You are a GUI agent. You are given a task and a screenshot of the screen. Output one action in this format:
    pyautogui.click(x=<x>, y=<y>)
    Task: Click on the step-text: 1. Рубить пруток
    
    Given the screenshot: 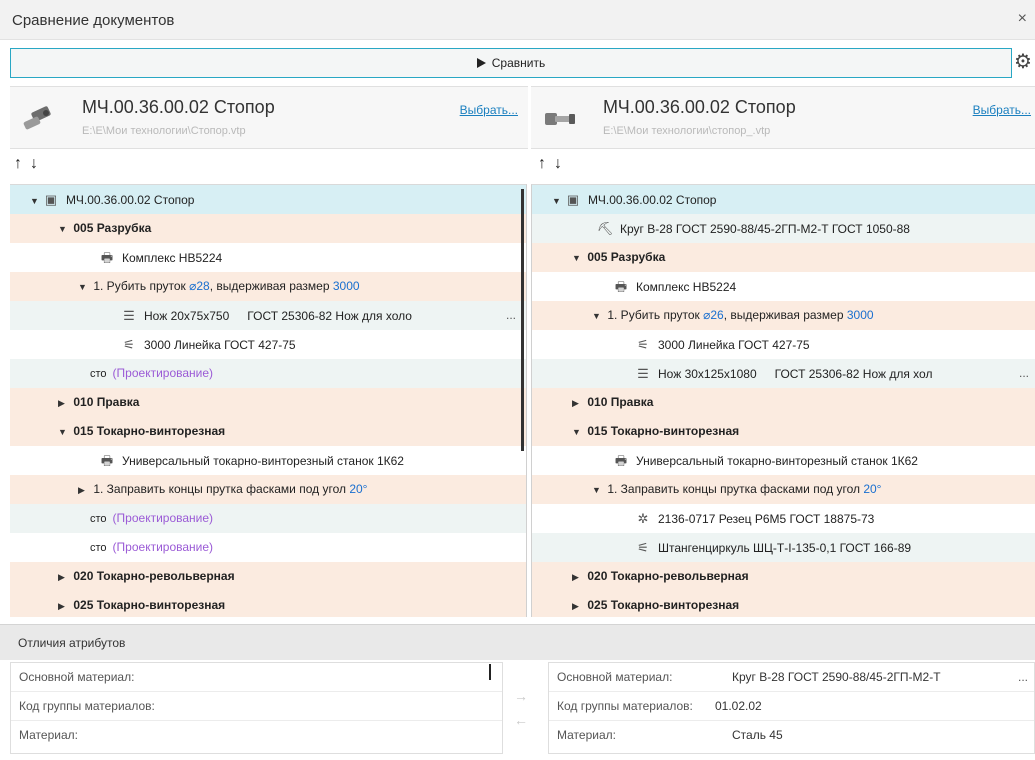 What is the action you would take?
    pyautogui.click(x=141, y=286)
    